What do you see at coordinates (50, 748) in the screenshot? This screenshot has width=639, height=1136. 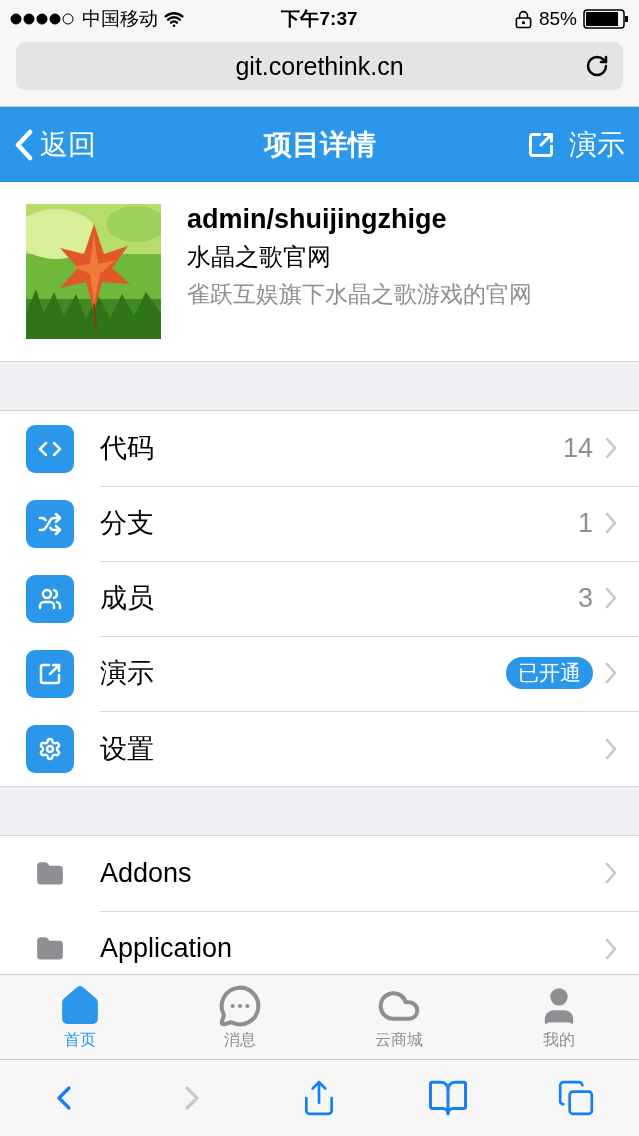 I see `settings-icon` at bounding box center [50, 748].